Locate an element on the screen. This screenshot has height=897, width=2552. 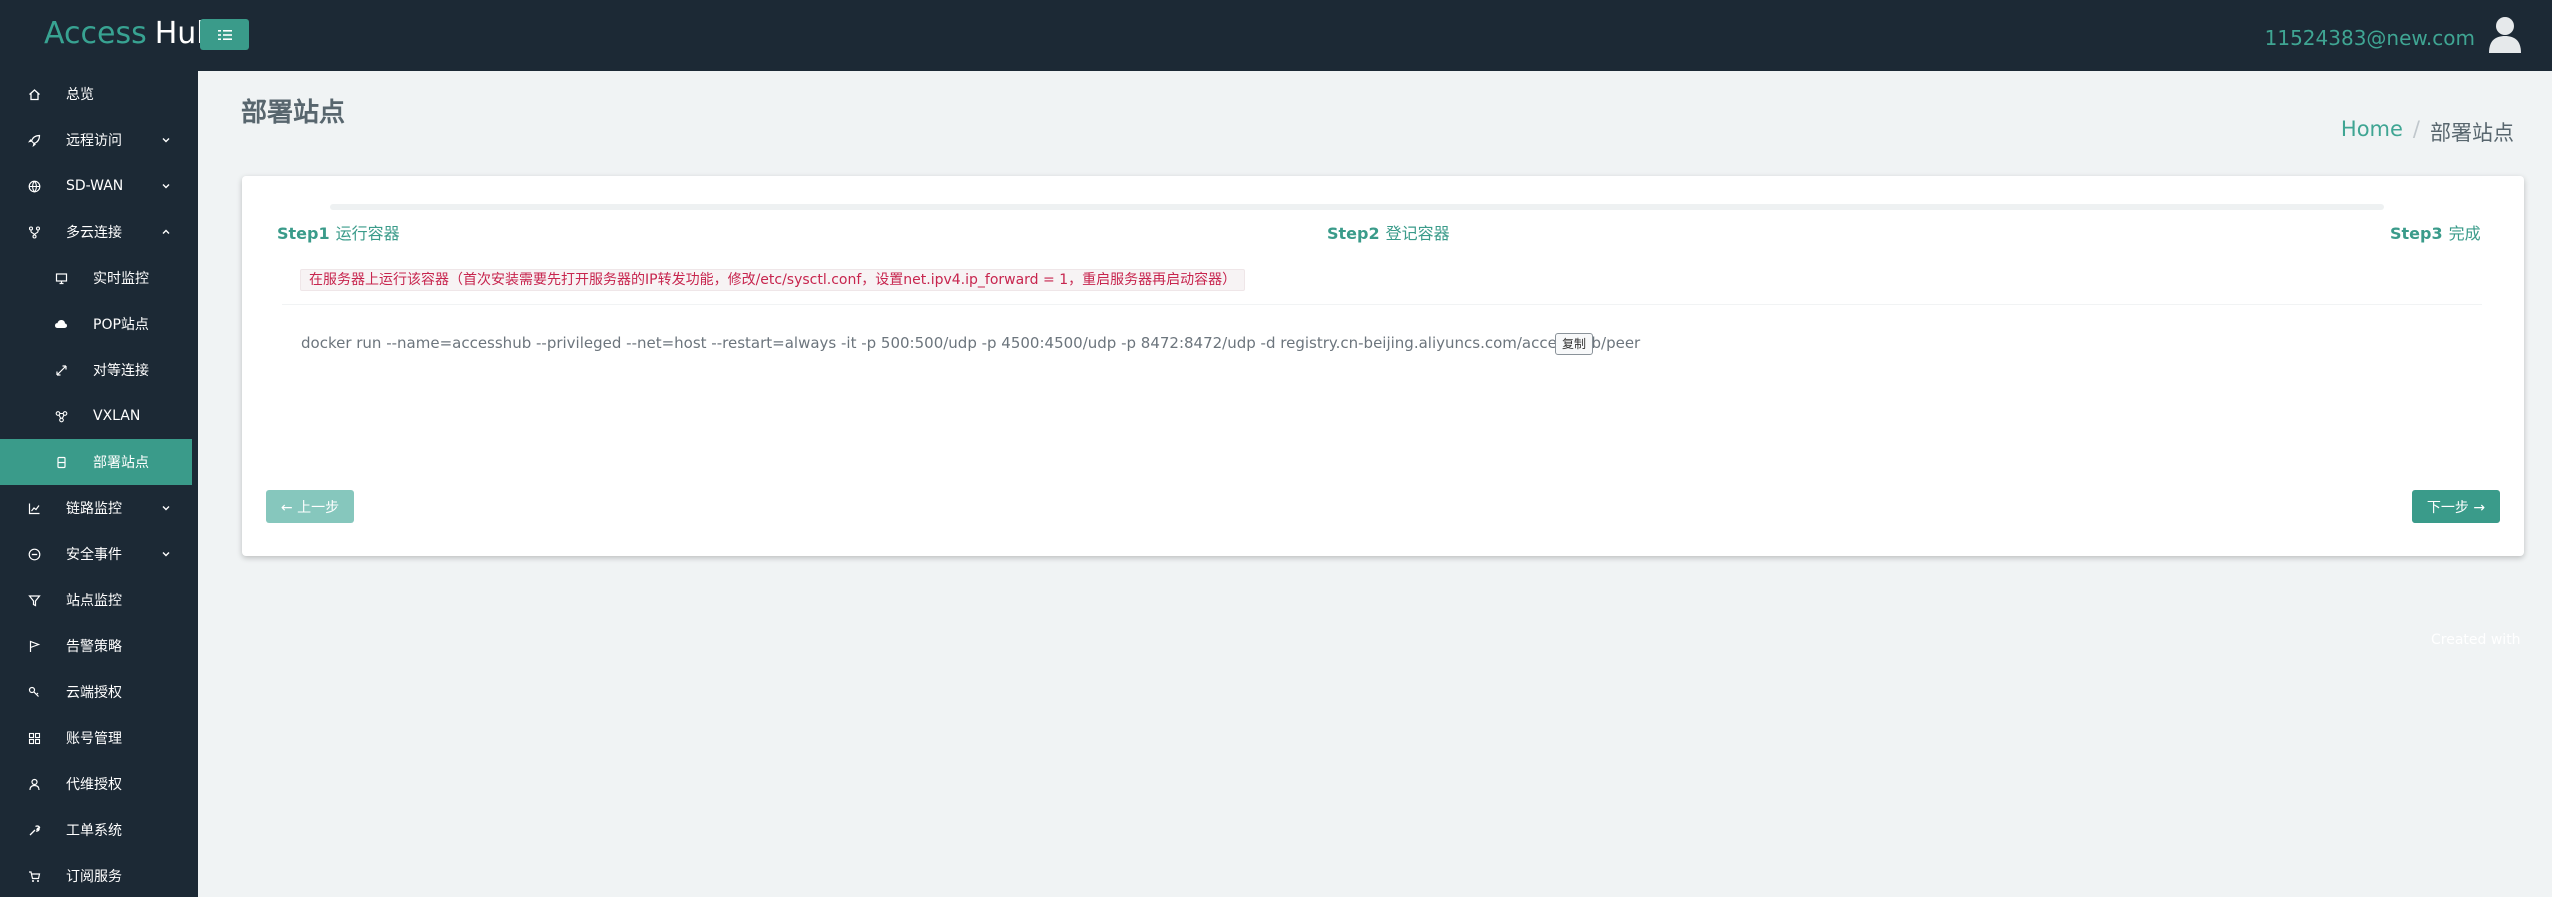
copy-button: 复制 is located at coordinates (1574, 344).